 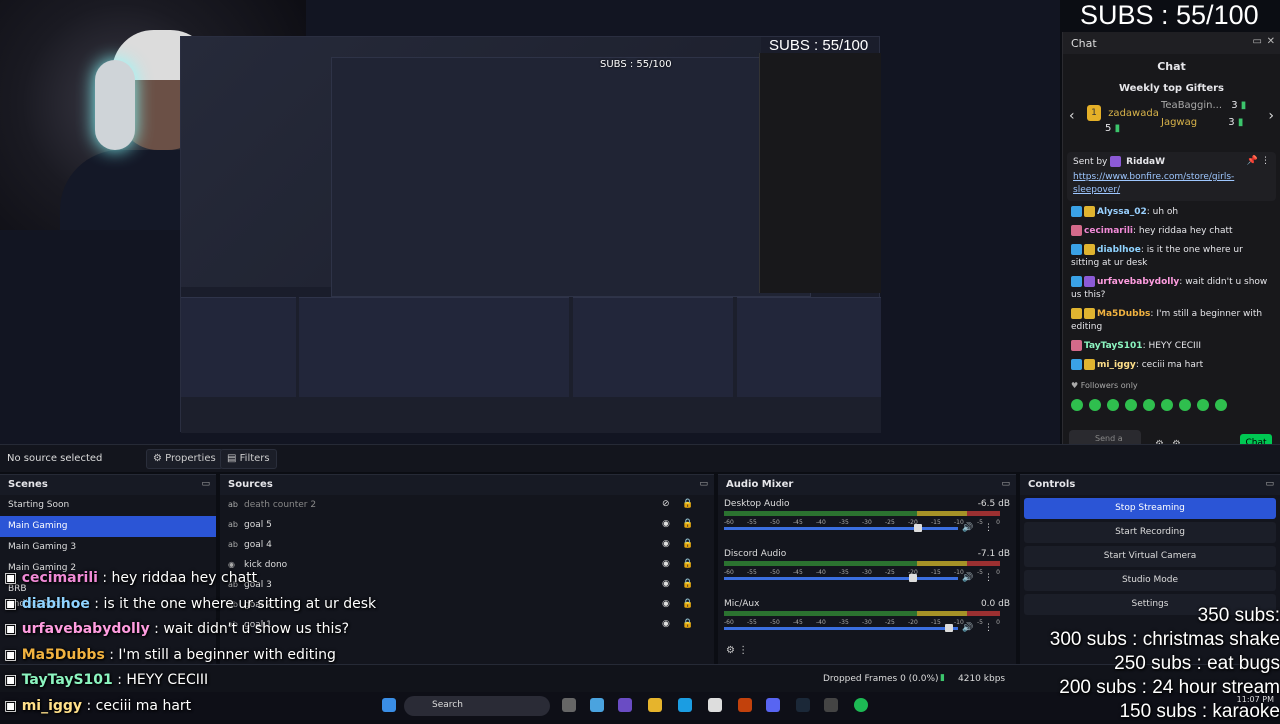 What do you see at coordinates (1108, 231) in the screenshot?
I see `chat-username: cecimarili` at bounding box center [1108, 231].